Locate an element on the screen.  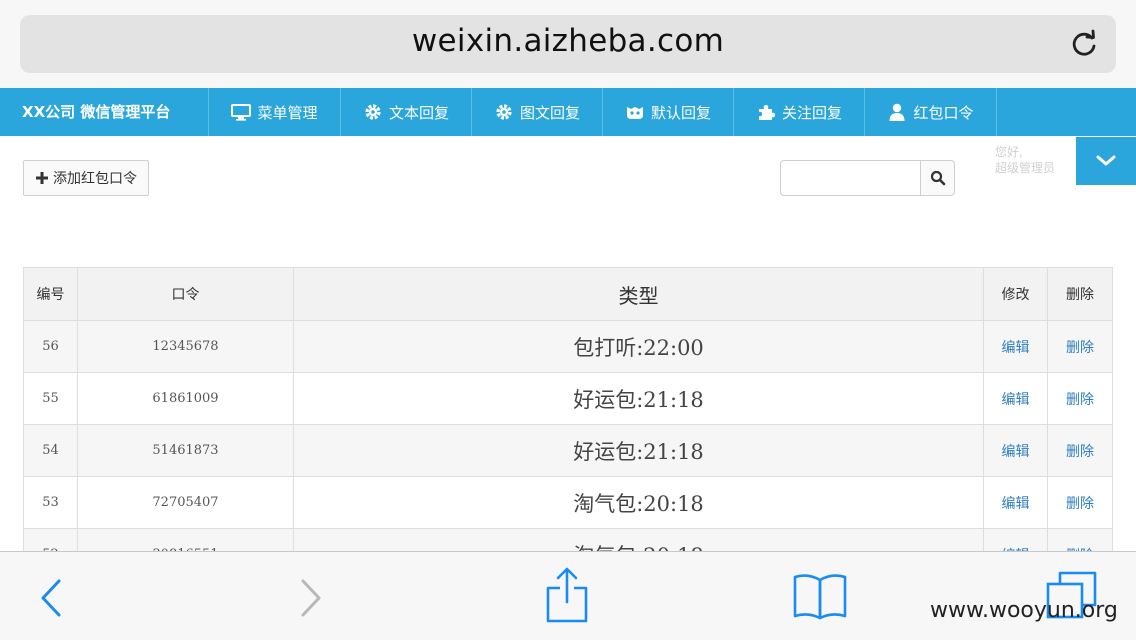
search-button is located at coordinates (938, 178).